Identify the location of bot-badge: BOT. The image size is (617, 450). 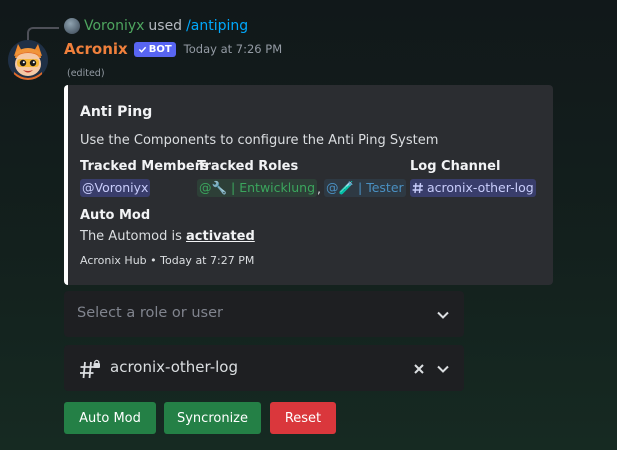
(154, 49).